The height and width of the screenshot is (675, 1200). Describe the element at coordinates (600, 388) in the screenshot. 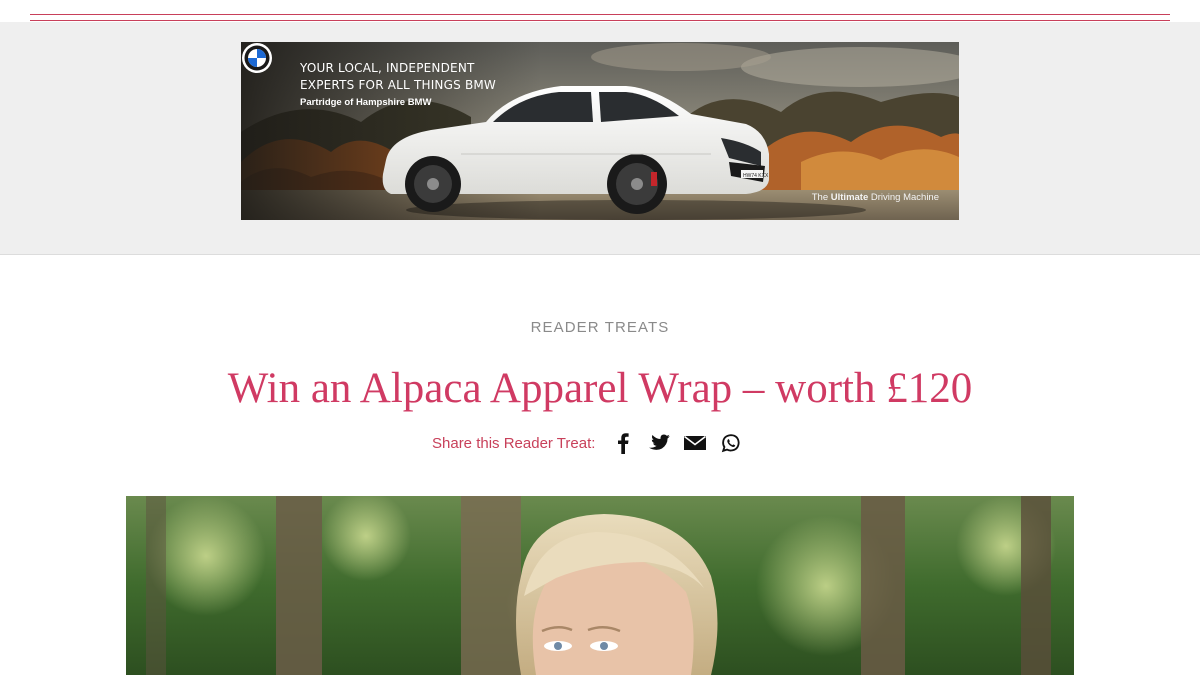

I see `article-title: Win an Alpaca Apparel Wrap – worth £120` at that location.